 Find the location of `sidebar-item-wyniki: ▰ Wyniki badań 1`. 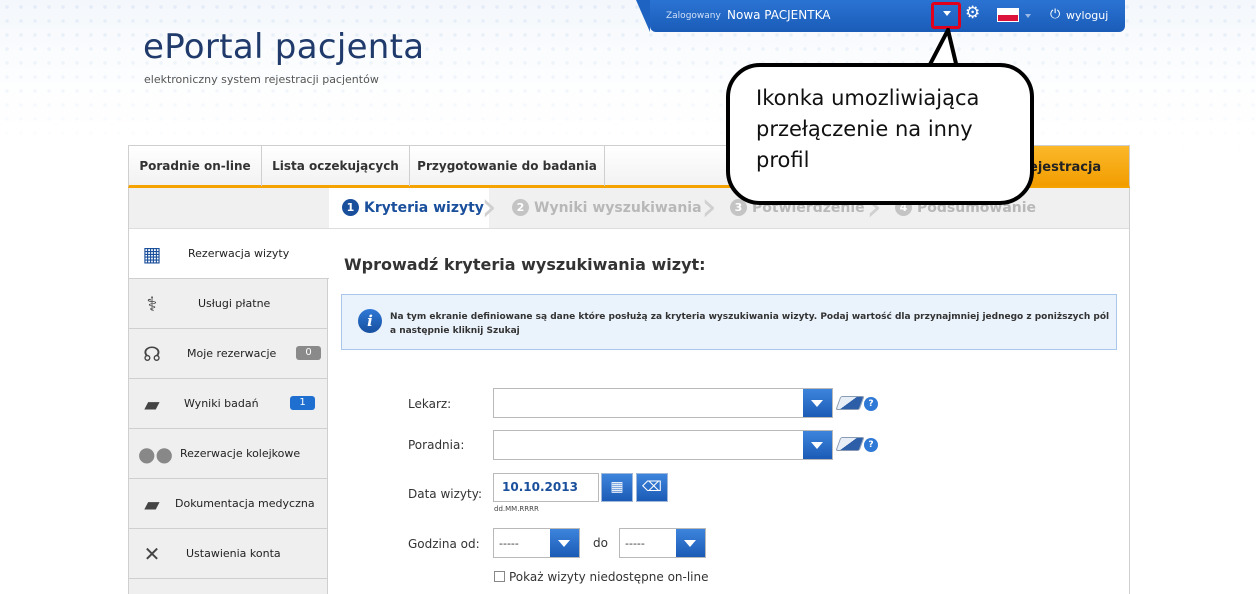

sidebar-item-wyniki: ▰ Wyniki badań 1 is located at coordinates (228, 404).